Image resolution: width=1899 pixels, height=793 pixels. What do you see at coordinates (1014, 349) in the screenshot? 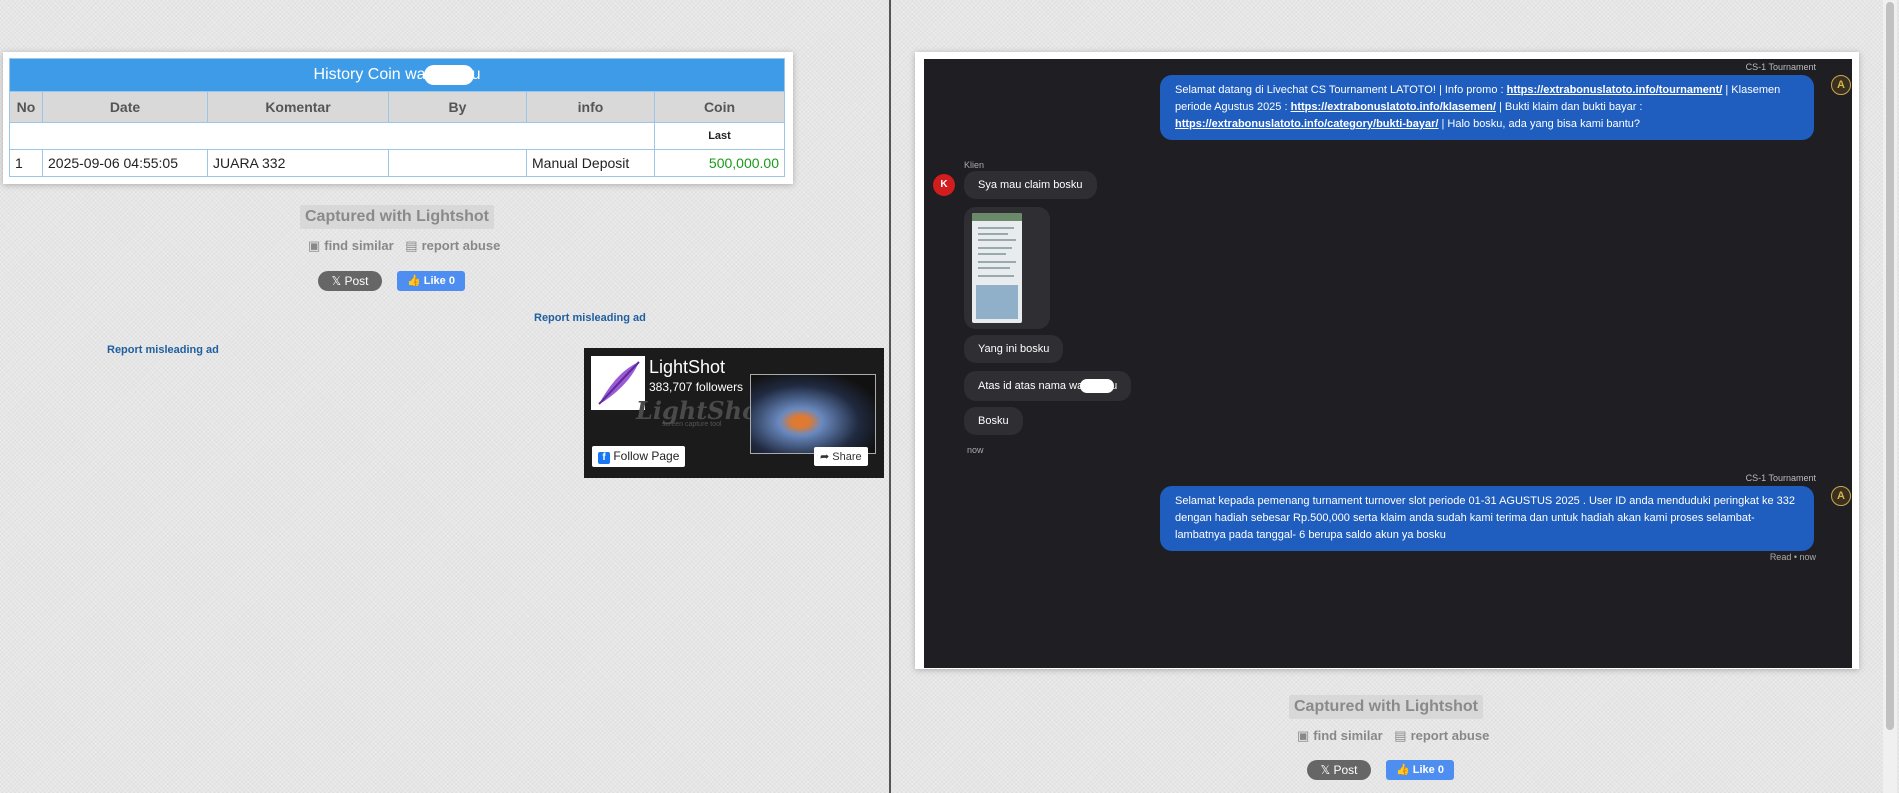
I see `client-message: Yang ini bosku` at bounding box center [1014, 349].